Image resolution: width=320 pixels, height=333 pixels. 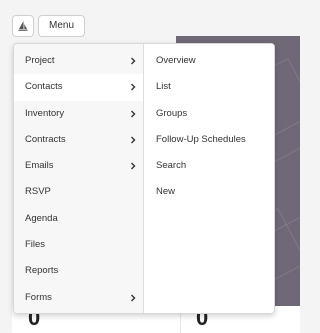 I want to click on submenu-item-groups: Groups, so click(x=209, y=114).